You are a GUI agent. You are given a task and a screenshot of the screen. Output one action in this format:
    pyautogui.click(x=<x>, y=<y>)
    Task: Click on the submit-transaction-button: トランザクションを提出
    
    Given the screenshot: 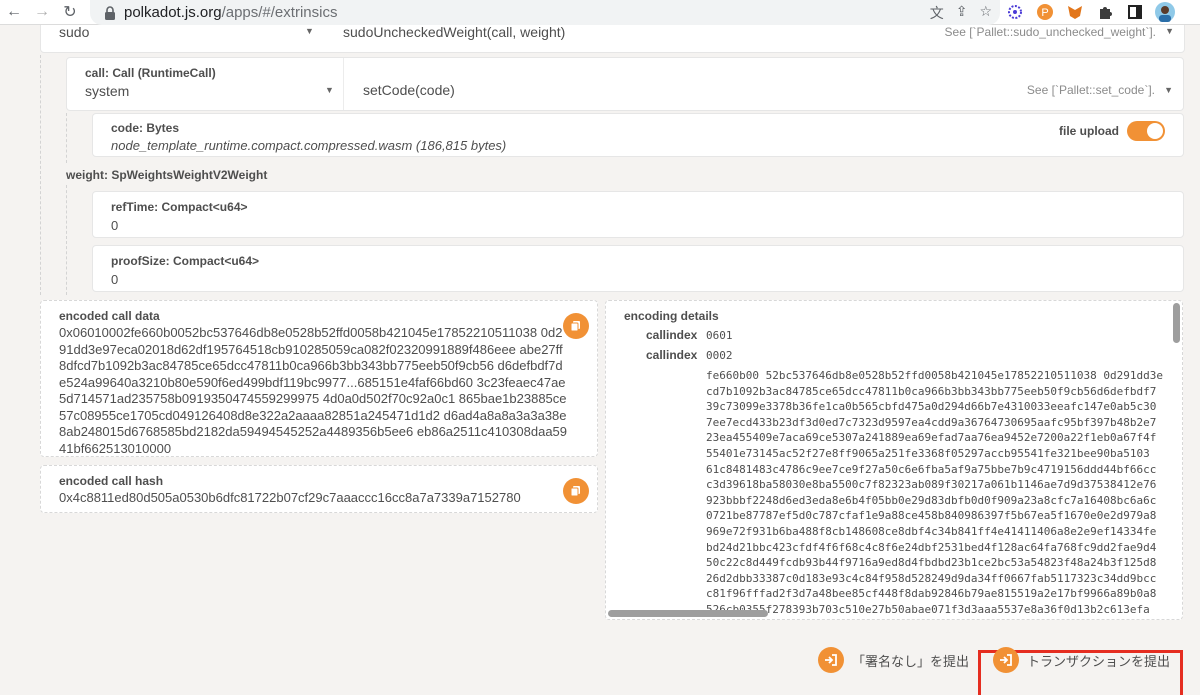 What is the action you would take?
    pyautogui.click(x=1081, y=660)
    